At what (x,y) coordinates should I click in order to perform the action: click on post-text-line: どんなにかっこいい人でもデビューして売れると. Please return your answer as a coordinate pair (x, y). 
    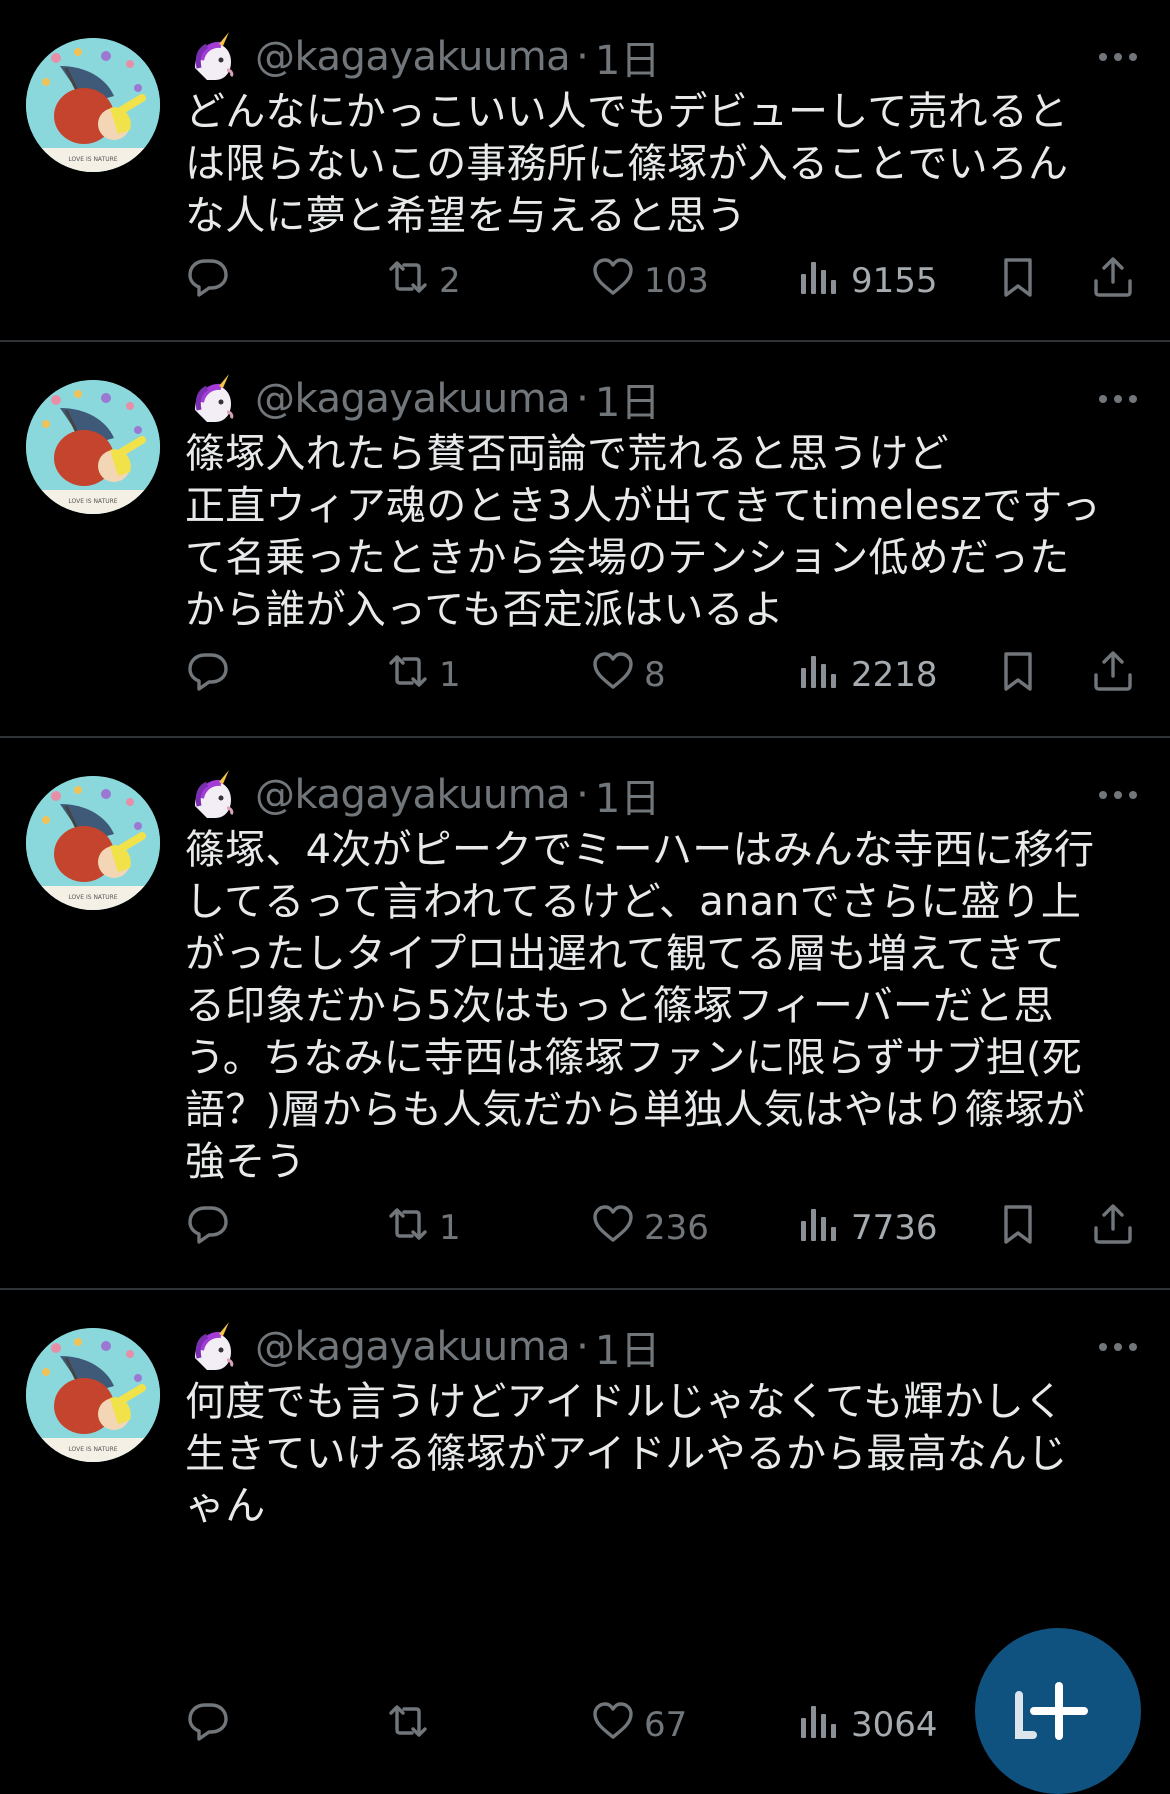
    Looking at the image, I should click on (627, 112).